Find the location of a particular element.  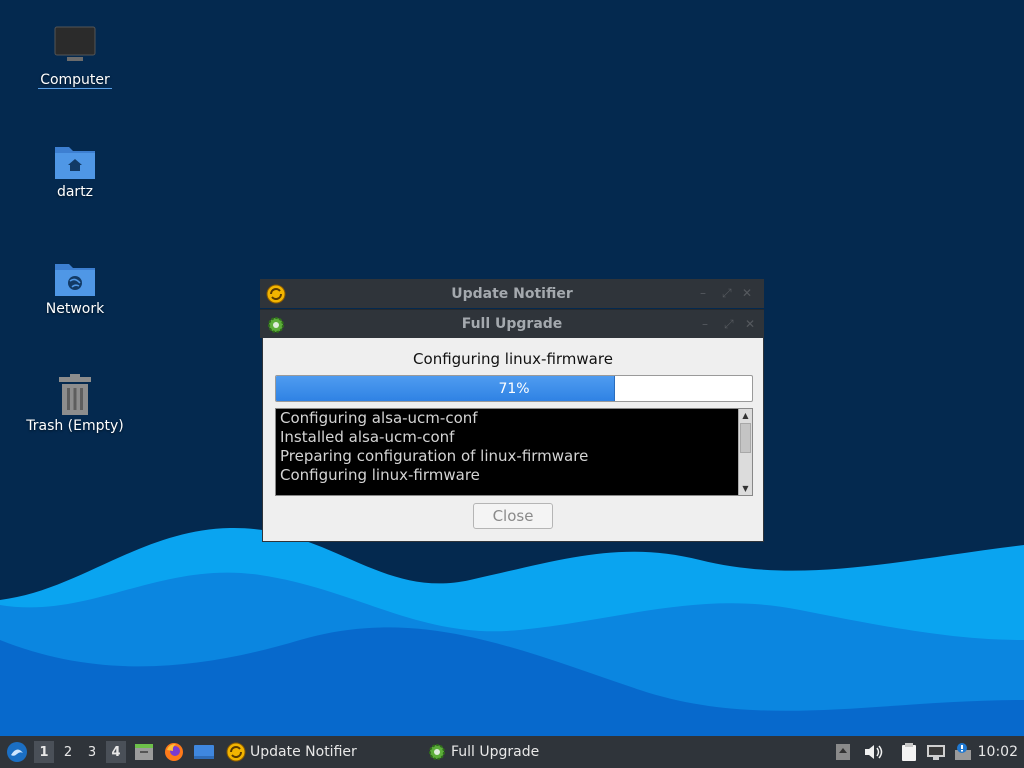

task-label: Update Notifier is located at coordinates (303, 752).